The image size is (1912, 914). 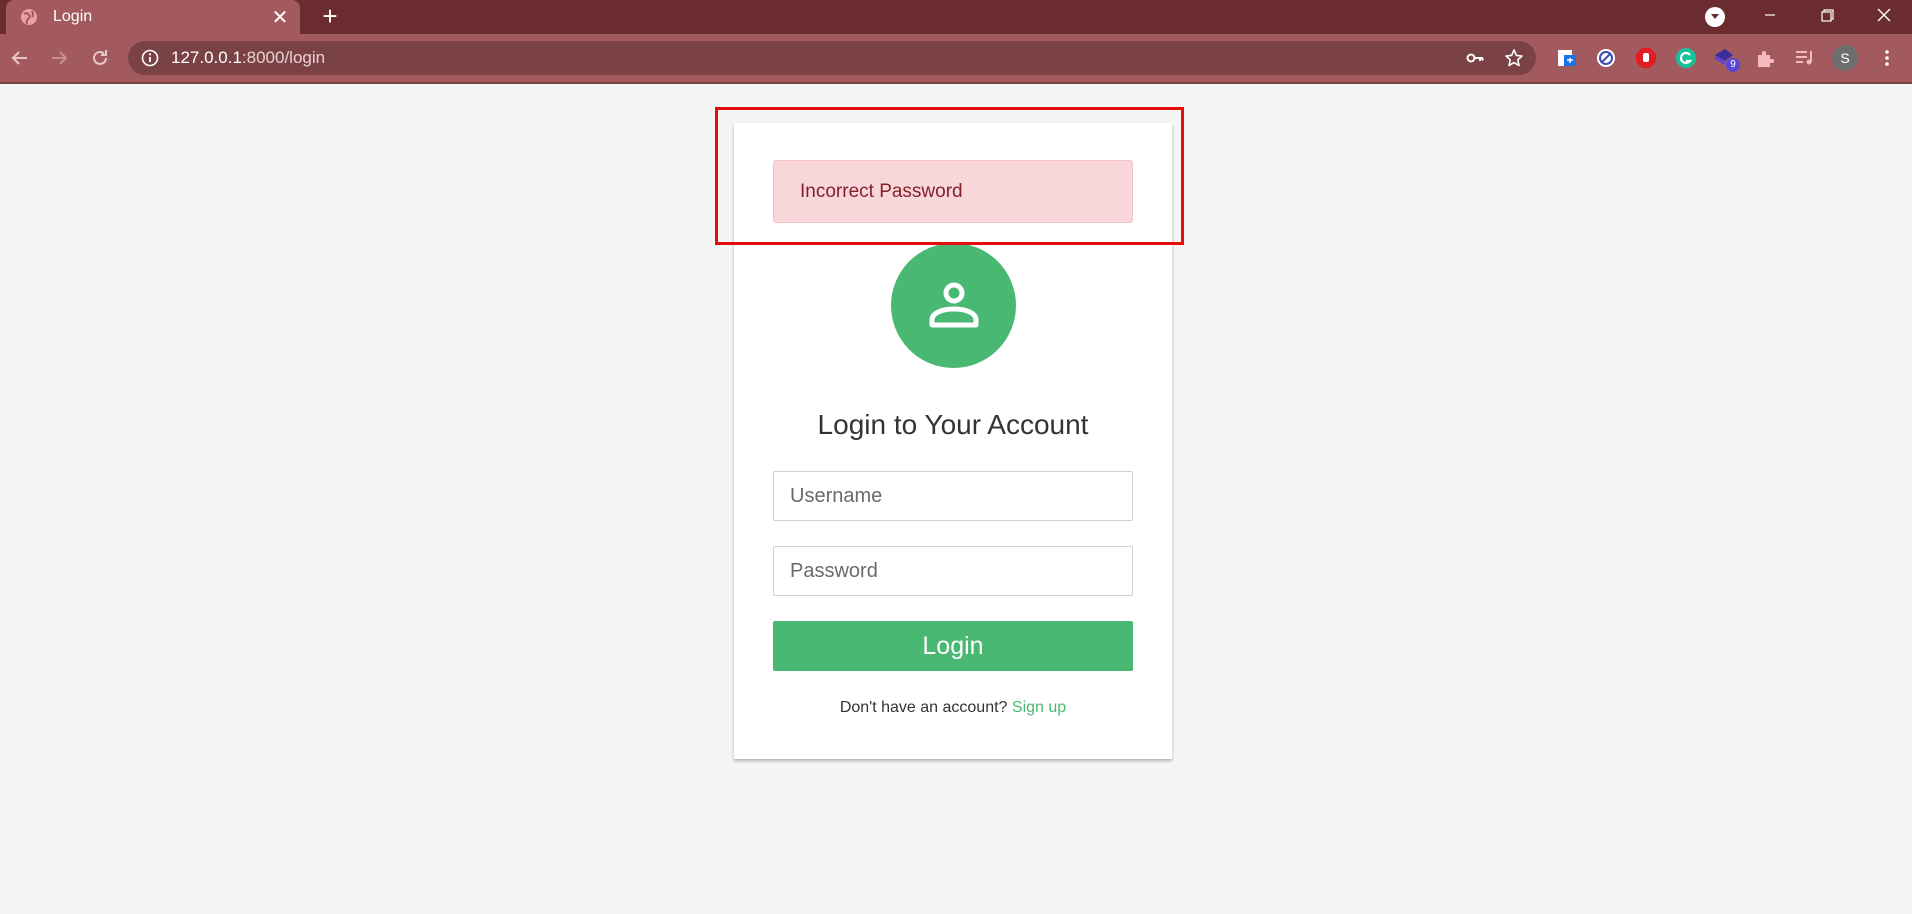 I want to click on url-path: :8000/login, so click(x=283, y=57).